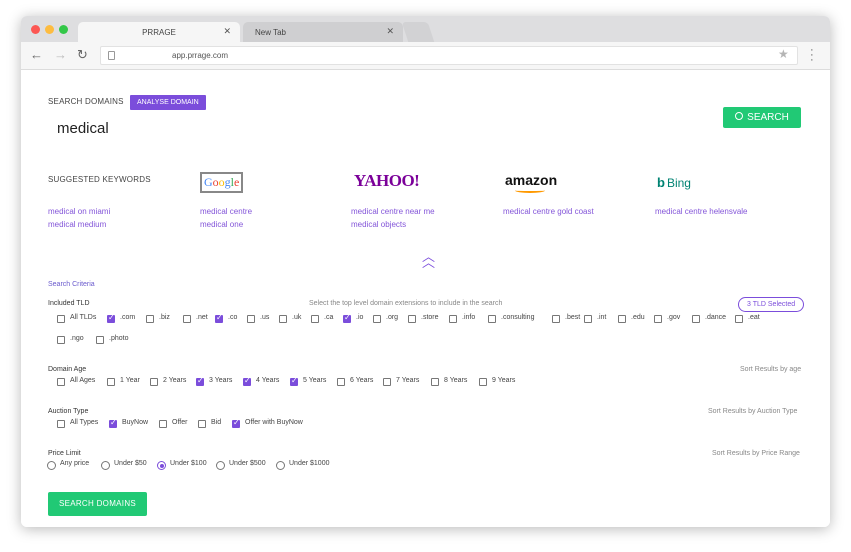  What do you see at coordinates (296, 317) in the screenshot?
I see `tld-option-label: .uk` at bounding box center [296, 317].